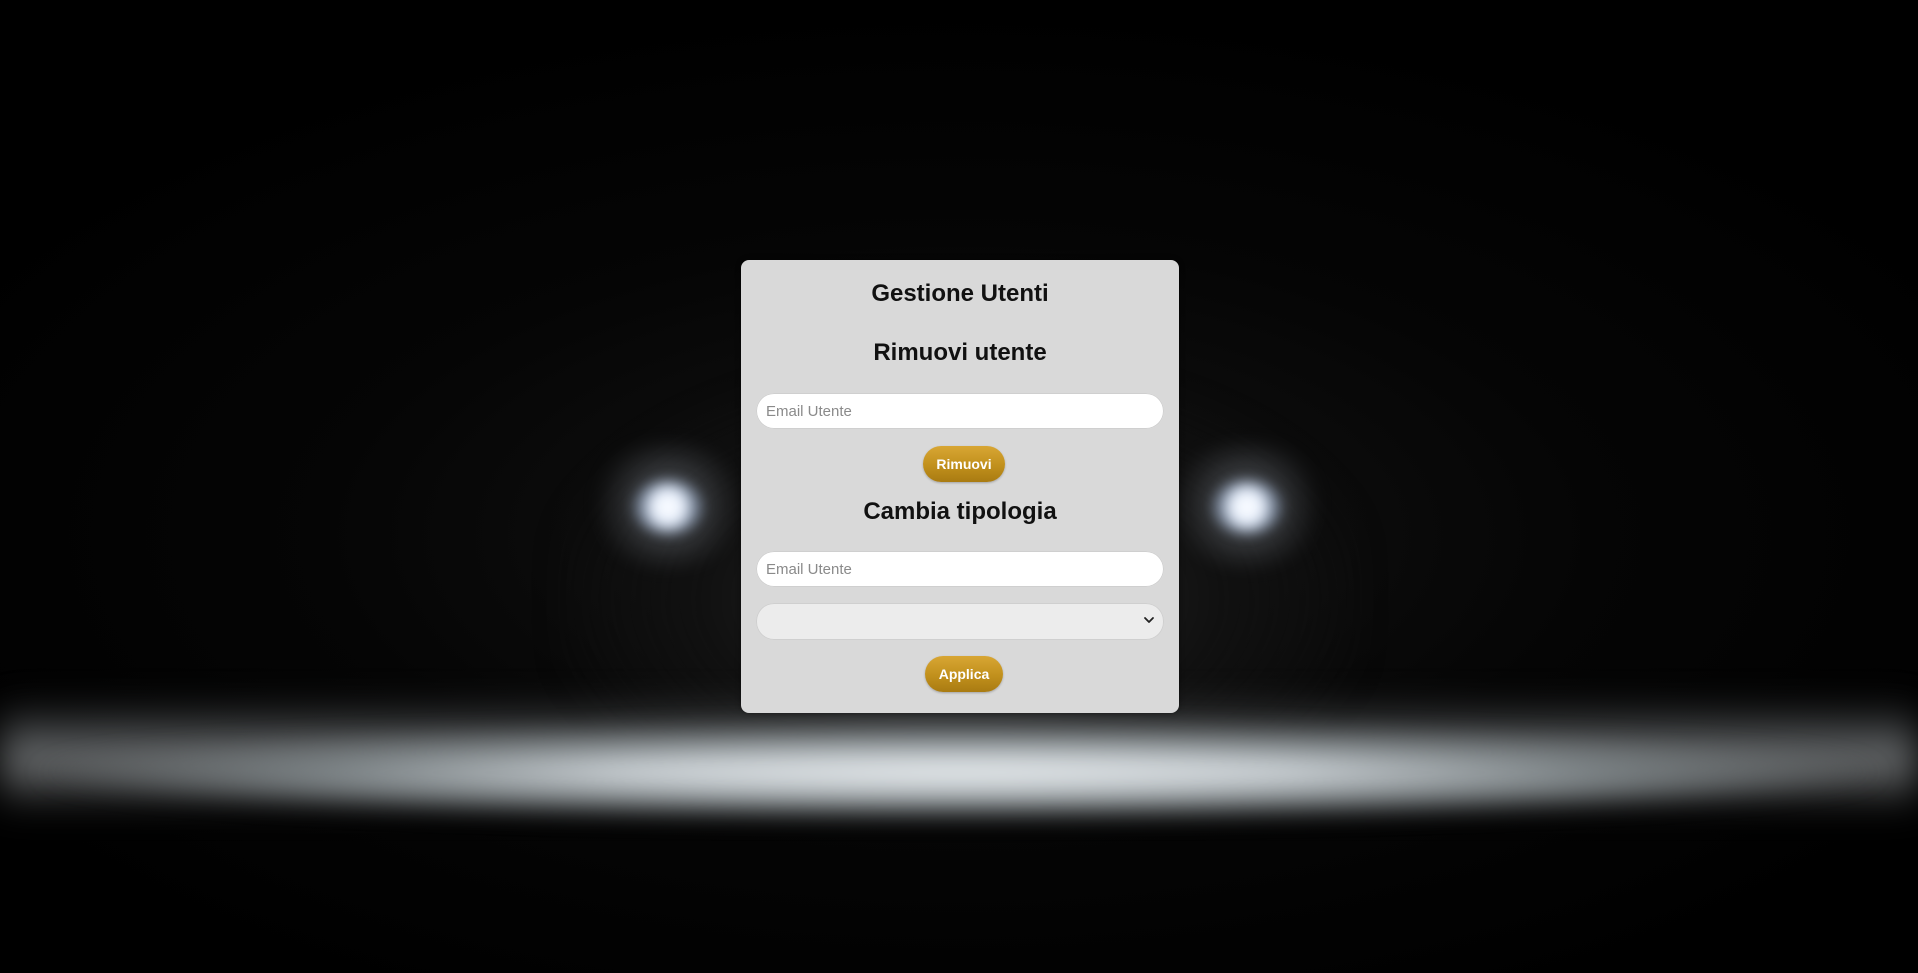 This screenshot has width=1918, height=973. Describe the element at coordinates (960, 411) in the screenshot. I see `remove-email-input` at that location.